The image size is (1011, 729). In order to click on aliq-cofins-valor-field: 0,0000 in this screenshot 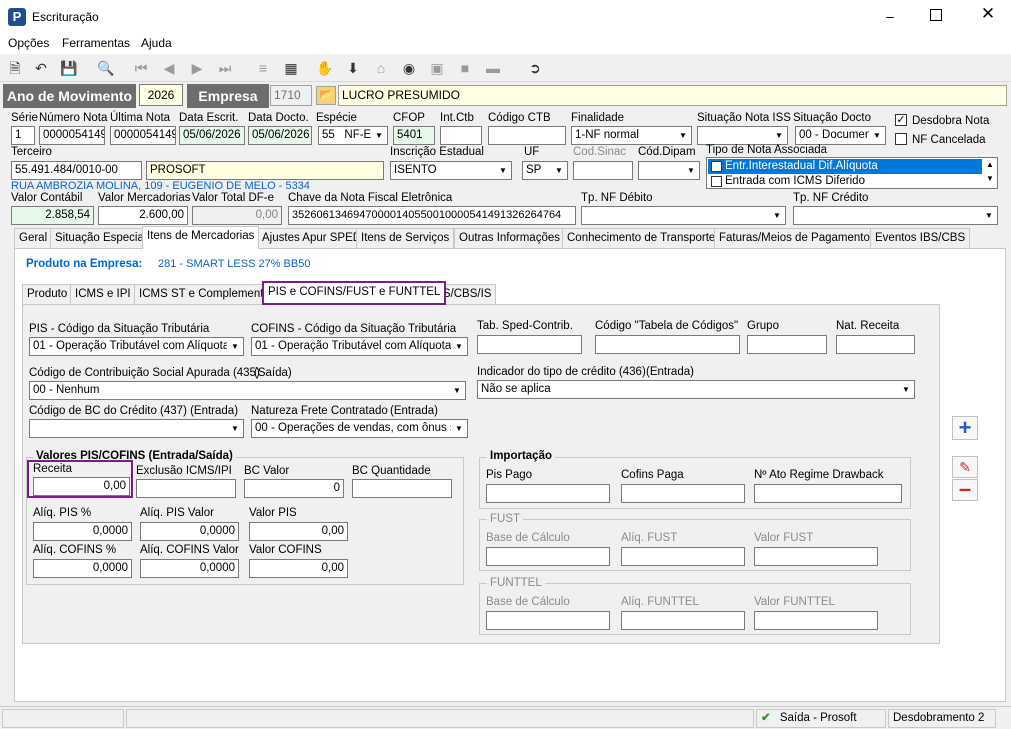, I will do `click(189, 568)`.